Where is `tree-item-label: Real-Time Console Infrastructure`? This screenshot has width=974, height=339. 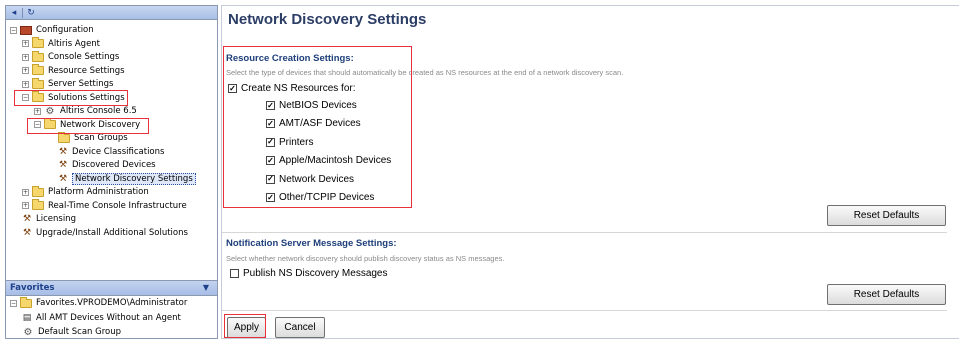
tree-item-label: Real-Time Console Infrastructure is located at coordinates (117, 205).